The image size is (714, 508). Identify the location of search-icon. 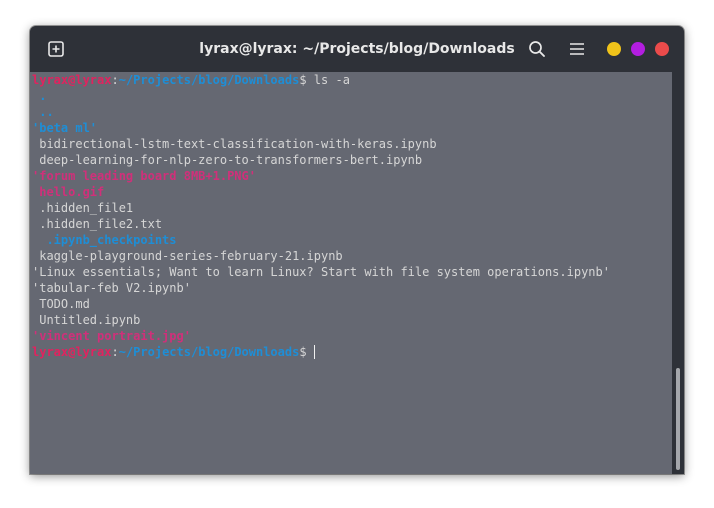
(537, 49).